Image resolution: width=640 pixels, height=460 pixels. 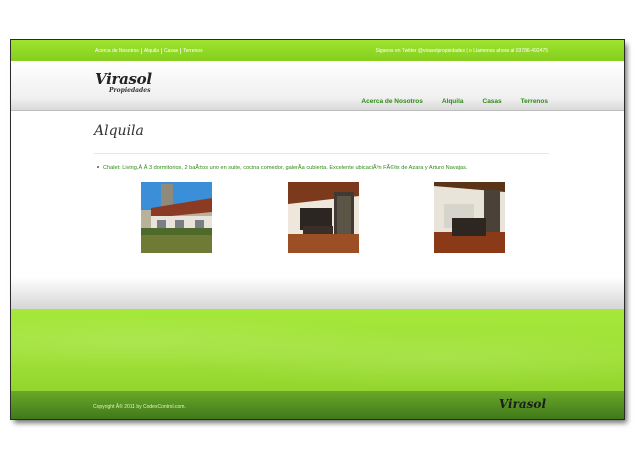 What do you see at coordinates (469, 217) in the screenshot?
I see `living-room-photo` at bounding box center [469, 217].